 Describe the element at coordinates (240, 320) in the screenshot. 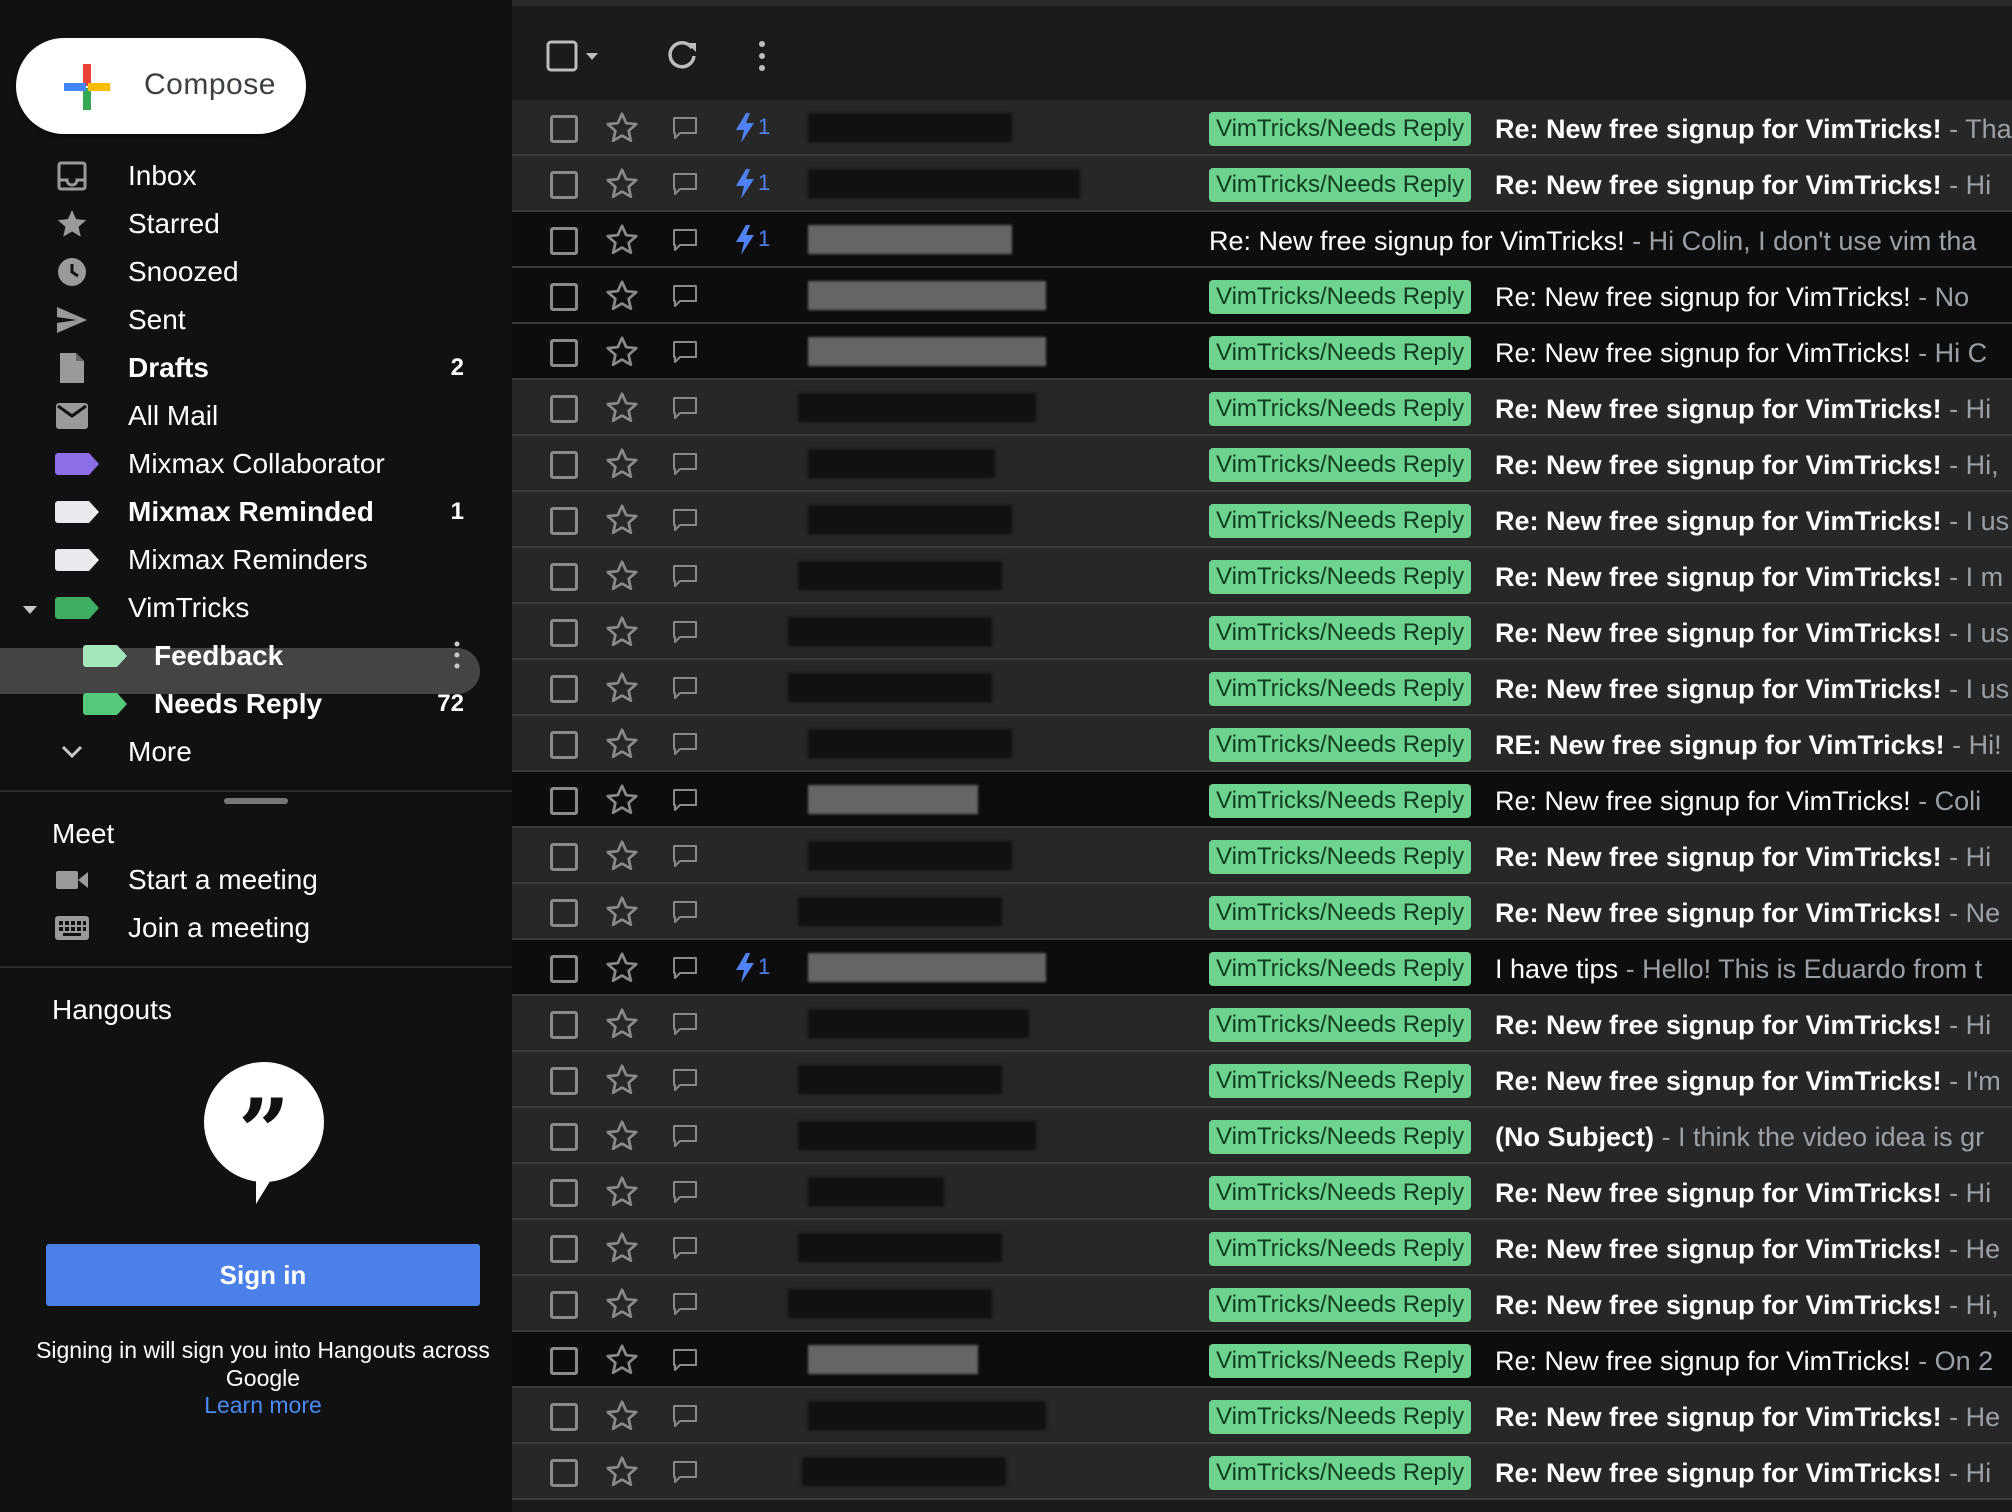

I see `sidebar-item-sent: Sent` at that location.